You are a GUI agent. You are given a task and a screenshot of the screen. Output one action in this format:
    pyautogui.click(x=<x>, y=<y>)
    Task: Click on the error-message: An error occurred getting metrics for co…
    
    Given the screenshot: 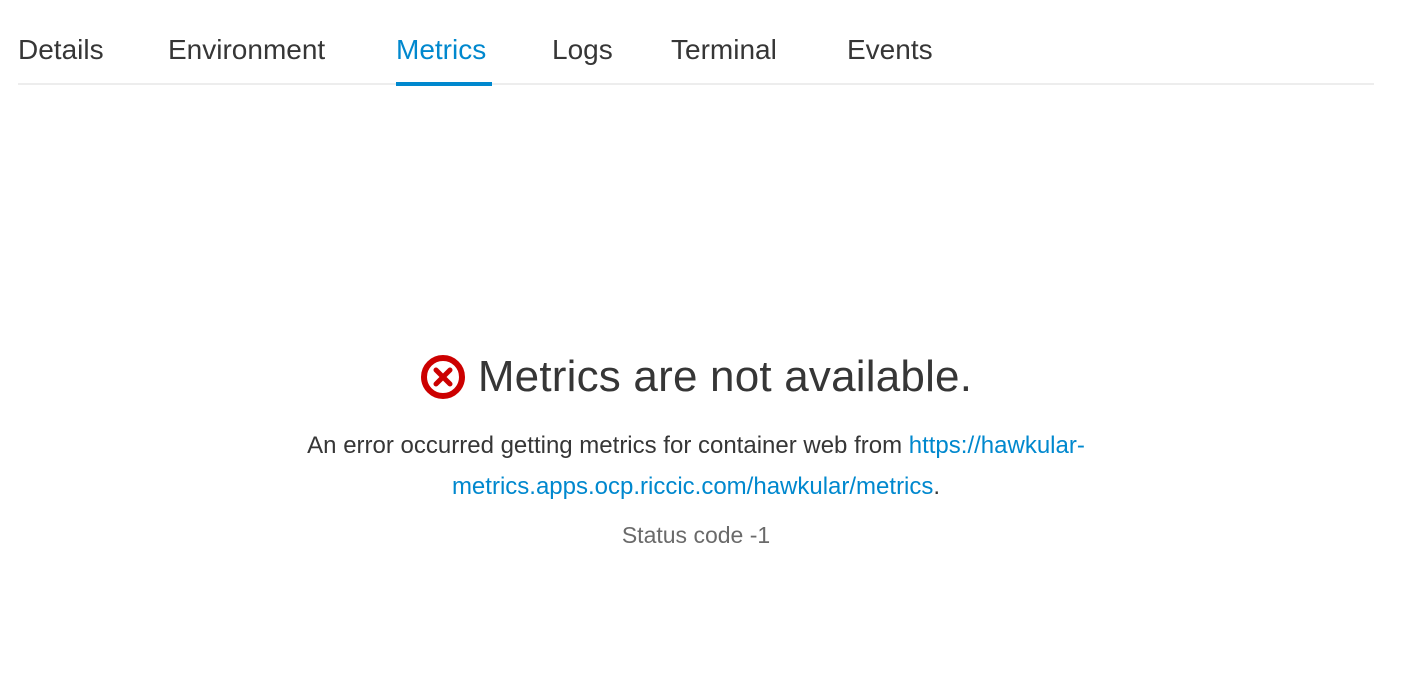 What is the action you would take?
    pyautogui.click(x=696, y=466)
    